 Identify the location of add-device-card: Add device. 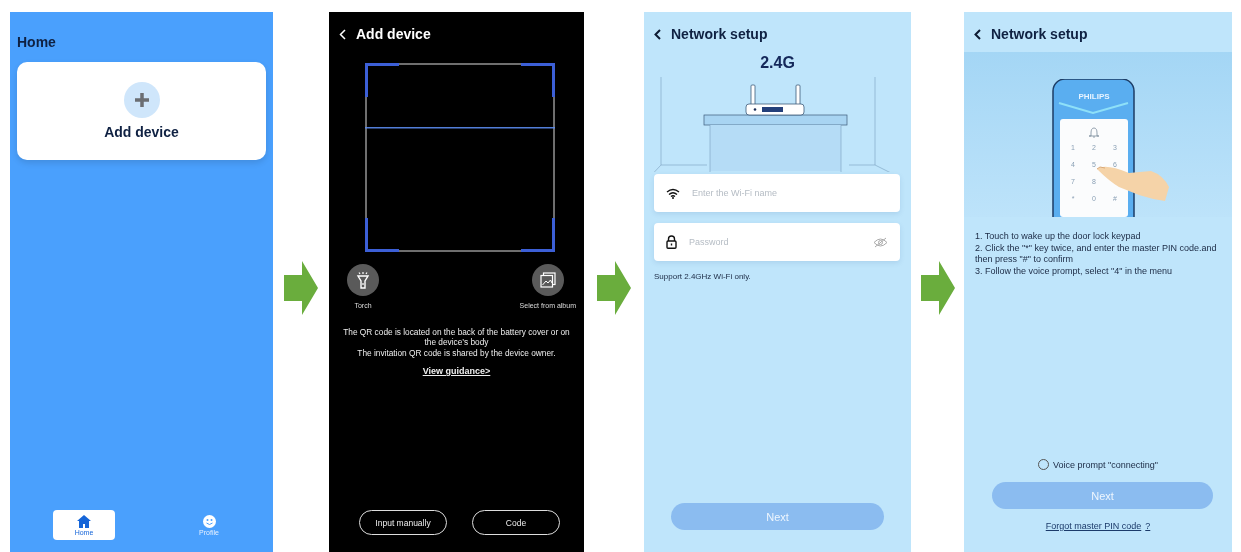
(141, 111).